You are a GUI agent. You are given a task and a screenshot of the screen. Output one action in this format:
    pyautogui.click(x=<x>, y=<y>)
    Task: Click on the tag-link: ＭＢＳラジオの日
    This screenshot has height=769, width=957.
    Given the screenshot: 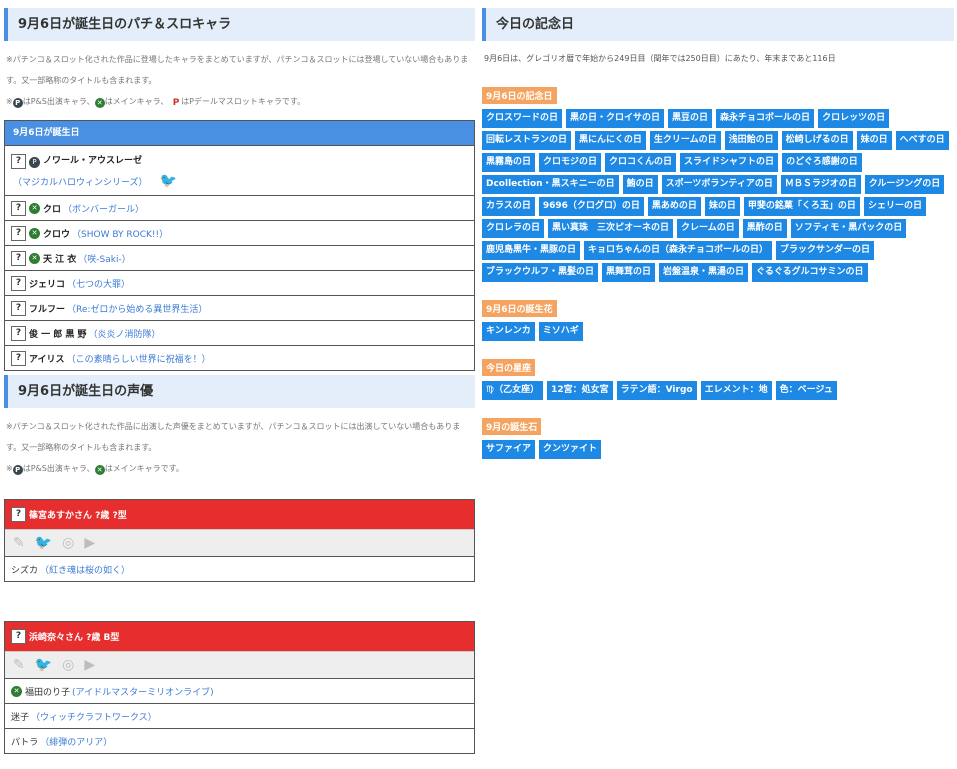 What is the action you would take?
    pyautogui.click(x=820, y=184)
    